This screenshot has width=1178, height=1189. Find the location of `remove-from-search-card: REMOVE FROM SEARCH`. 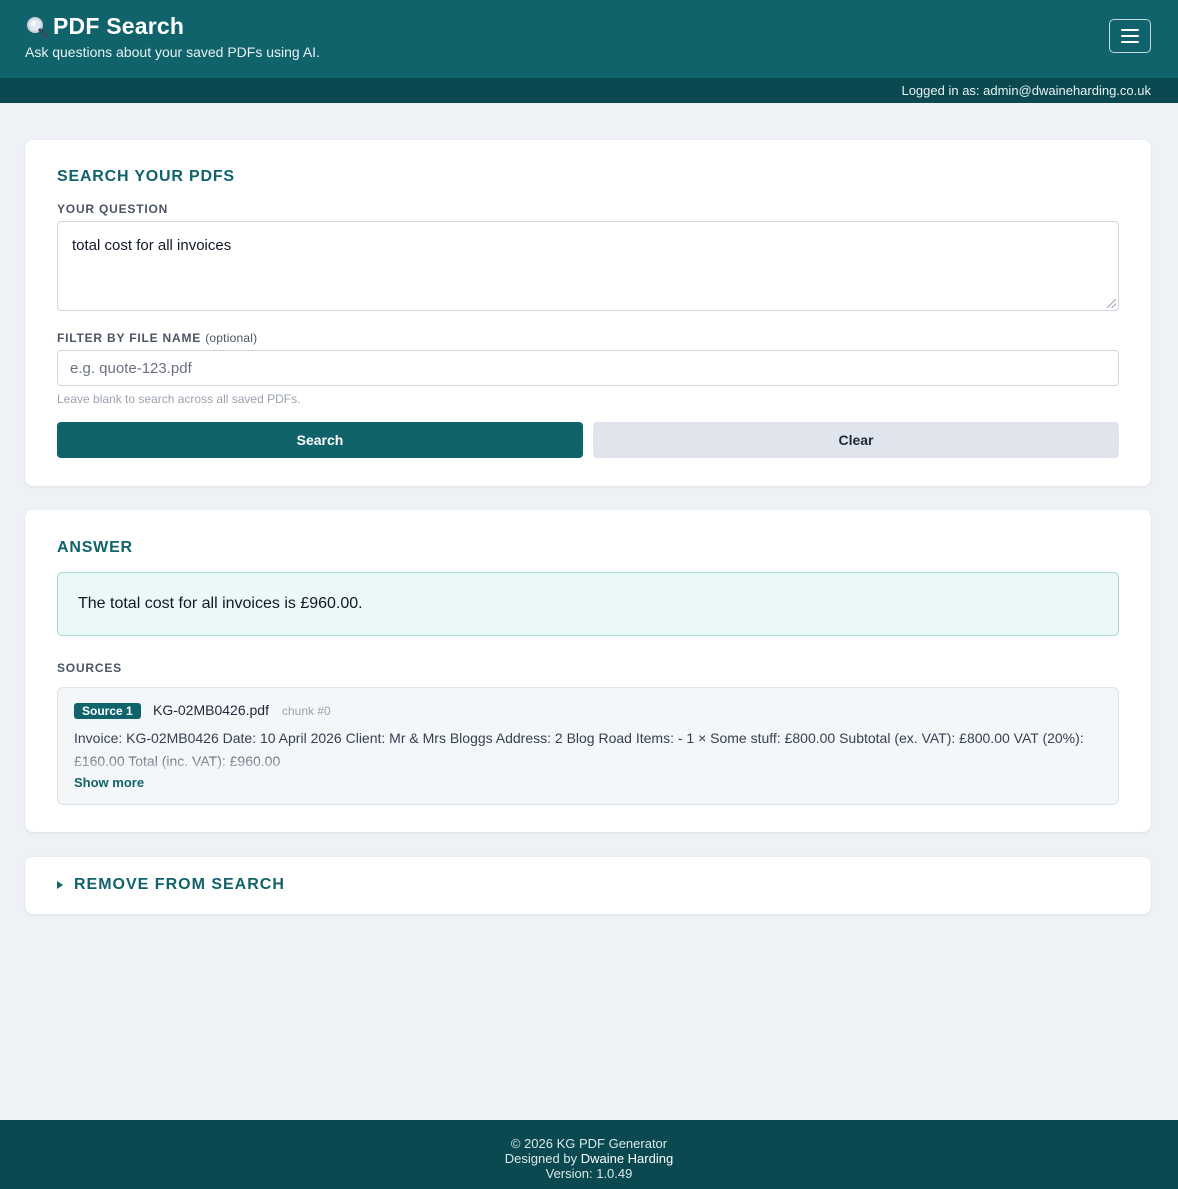

remove-from-search-card: REMOVE FROM SEARCH is located at coordinates (588, 885).